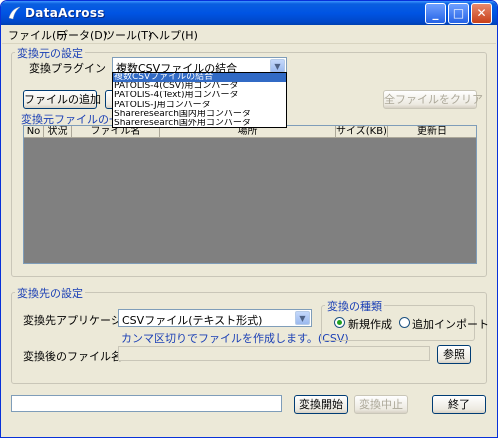 This screenshot has height=438, width=498. Describe the element at coordinates (192, 320) in the screenshot. I see `dest-app-select-value: CSVファイル(テキスト形式)` at that location.